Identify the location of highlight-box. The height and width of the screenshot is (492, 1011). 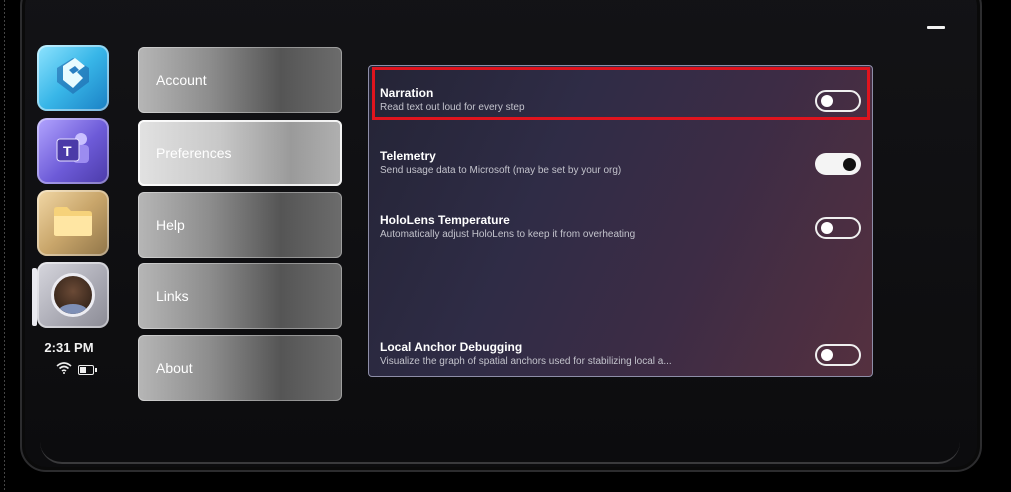
(621, 93).